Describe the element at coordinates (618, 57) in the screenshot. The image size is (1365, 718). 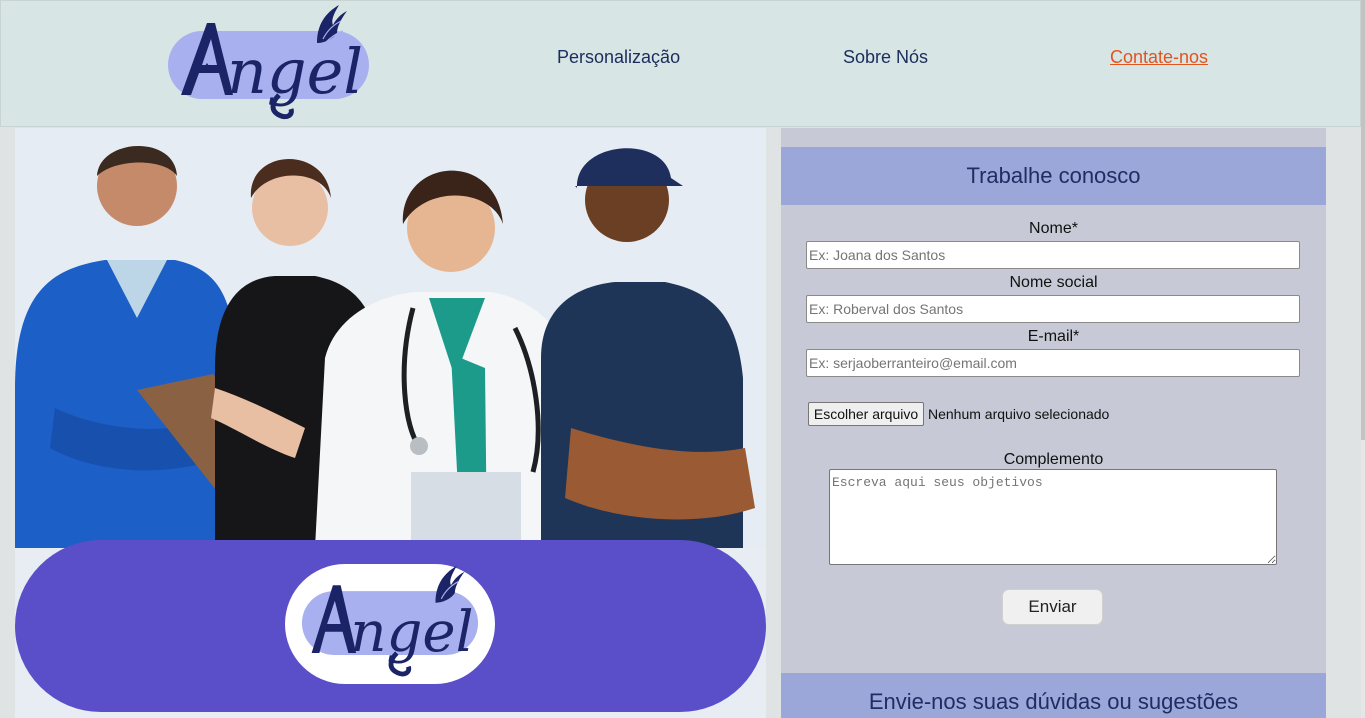
I see `nav-personalizacao: Personalização` at that location.